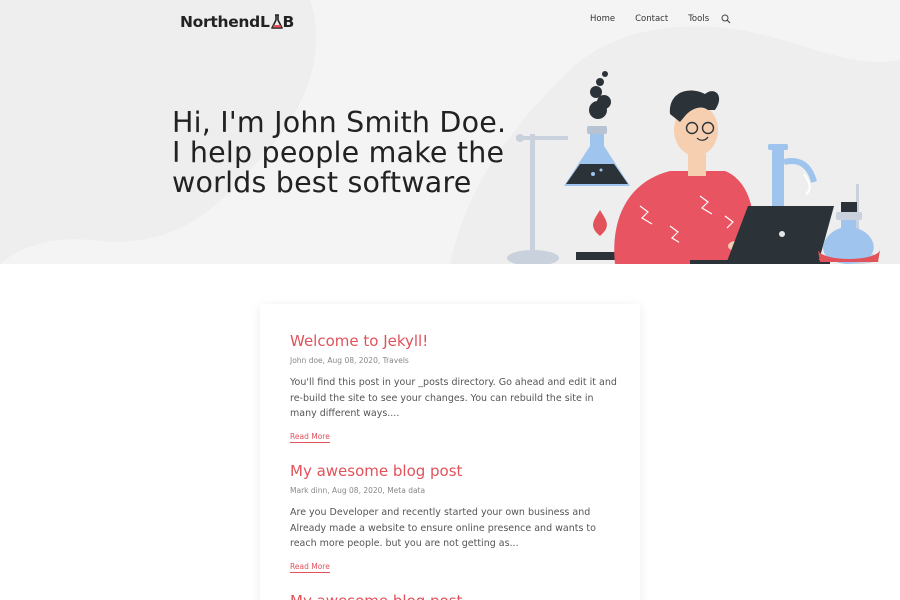 This screenshot has height=600, width=900. I want to click on nav-contact: Contact, so click(651, 19).